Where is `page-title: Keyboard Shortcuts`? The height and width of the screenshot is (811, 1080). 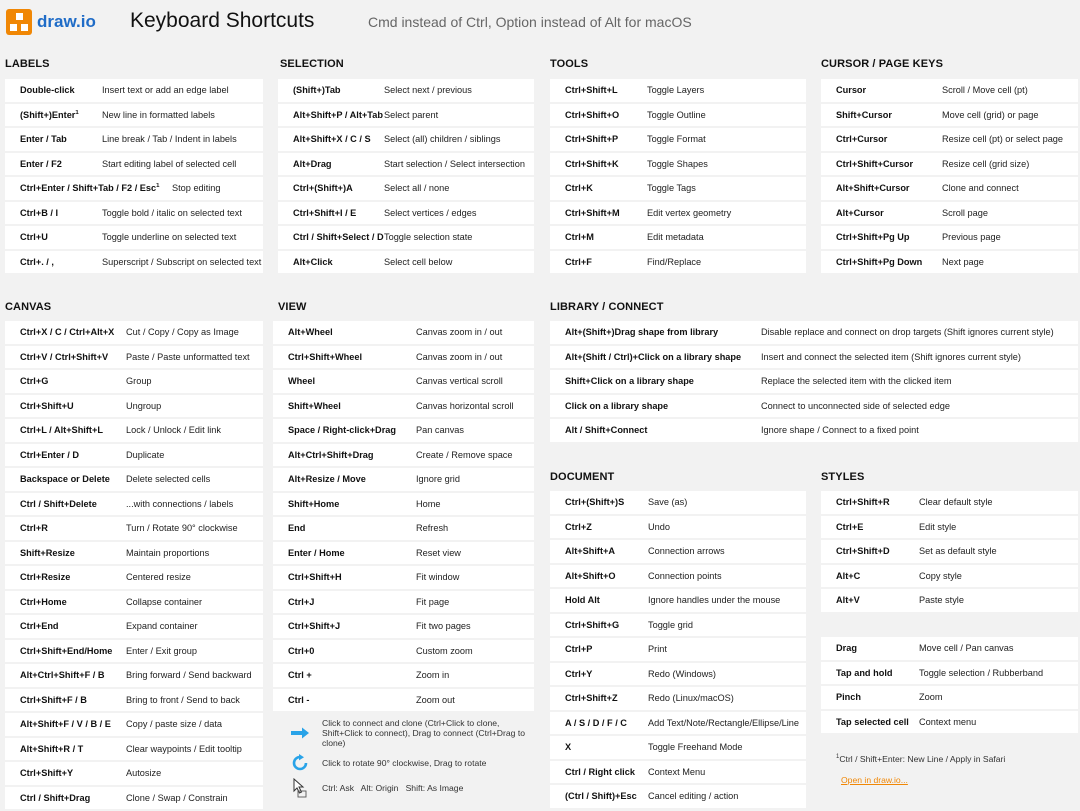 page-title: Keyboard Shortcuts is located at coordinates (222, 20).